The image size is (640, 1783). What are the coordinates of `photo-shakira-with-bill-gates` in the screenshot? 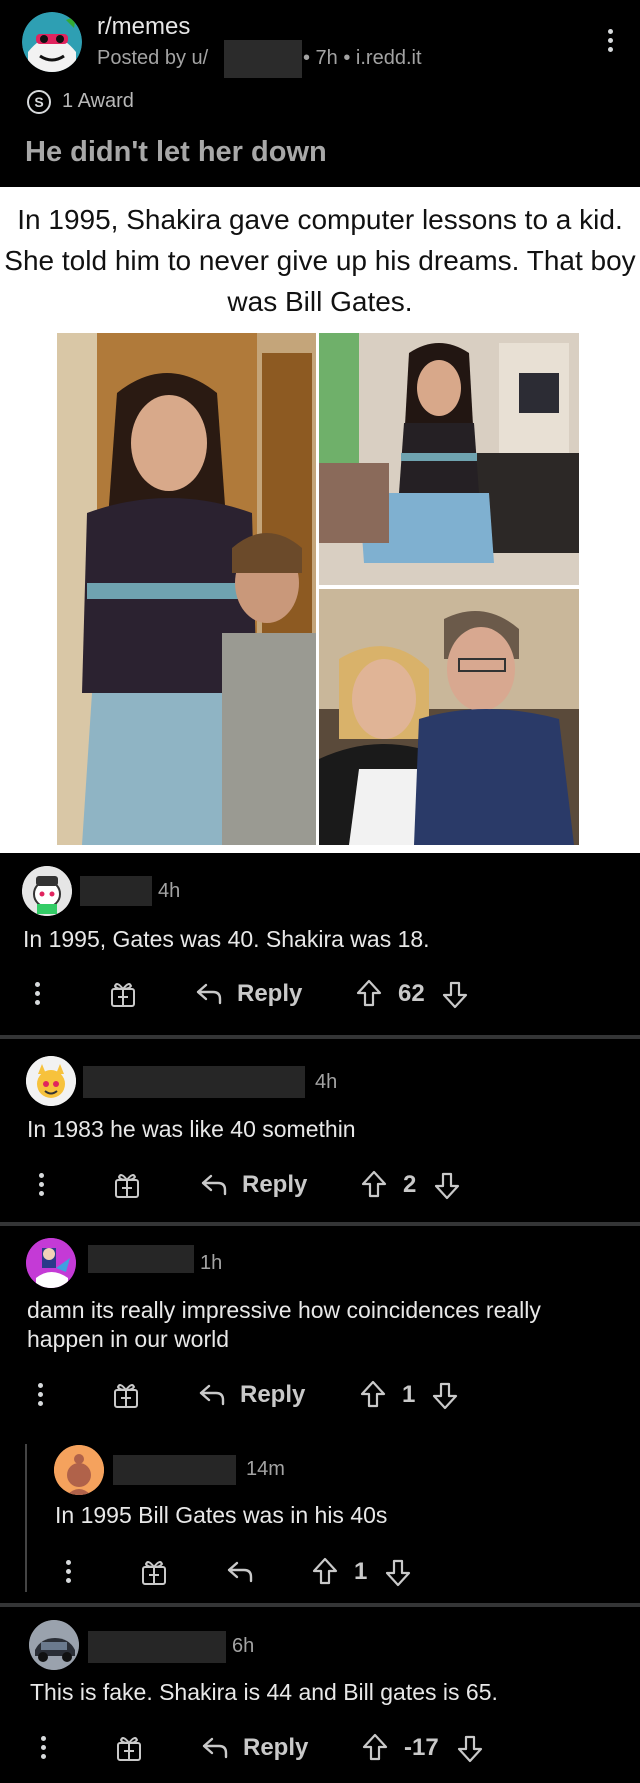 It's located at (449, 717).